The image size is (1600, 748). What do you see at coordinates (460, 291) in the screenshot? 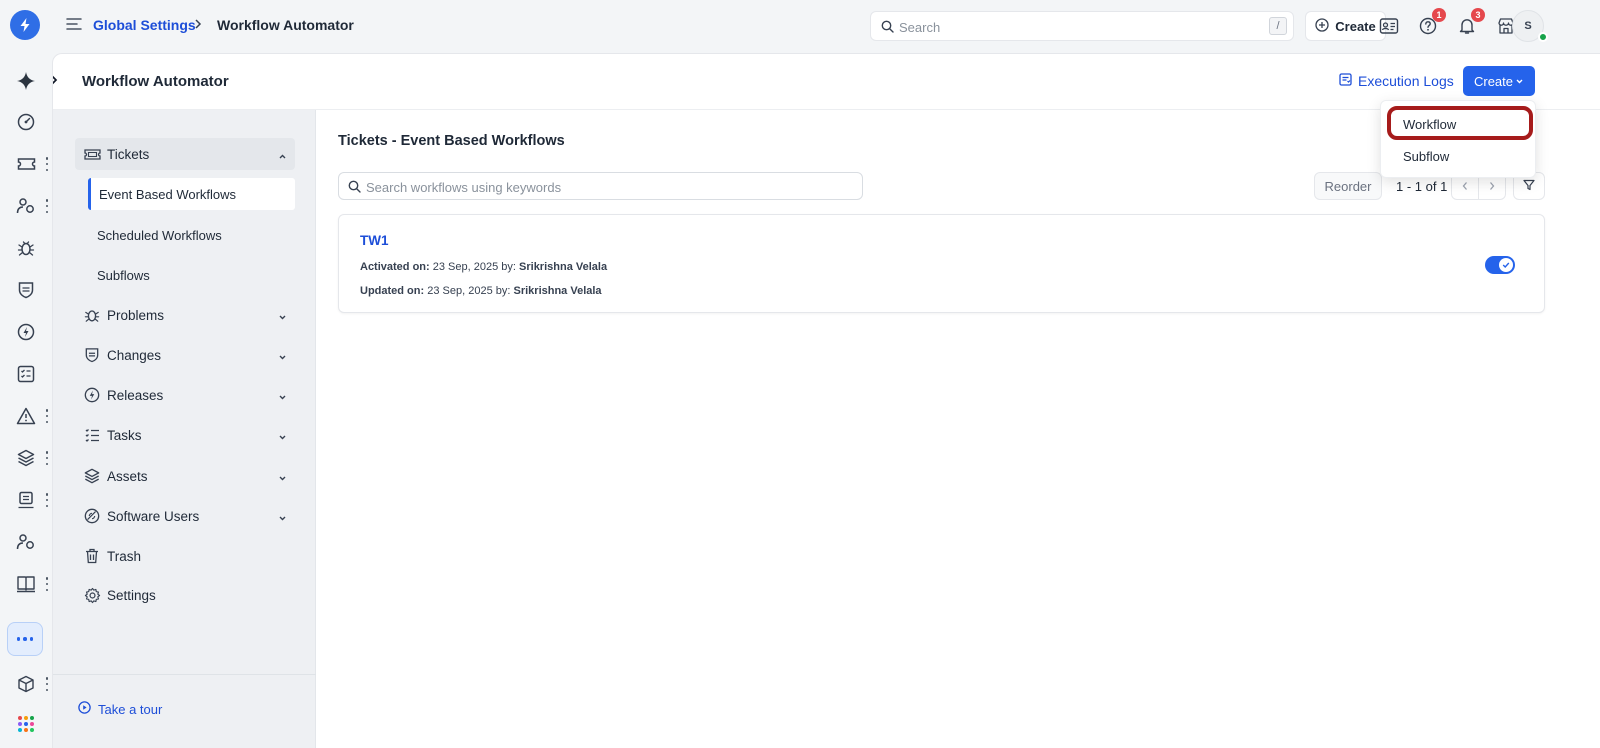
I see `updated-date: 23 Sep, 2025` at bounding box center [460, 291].